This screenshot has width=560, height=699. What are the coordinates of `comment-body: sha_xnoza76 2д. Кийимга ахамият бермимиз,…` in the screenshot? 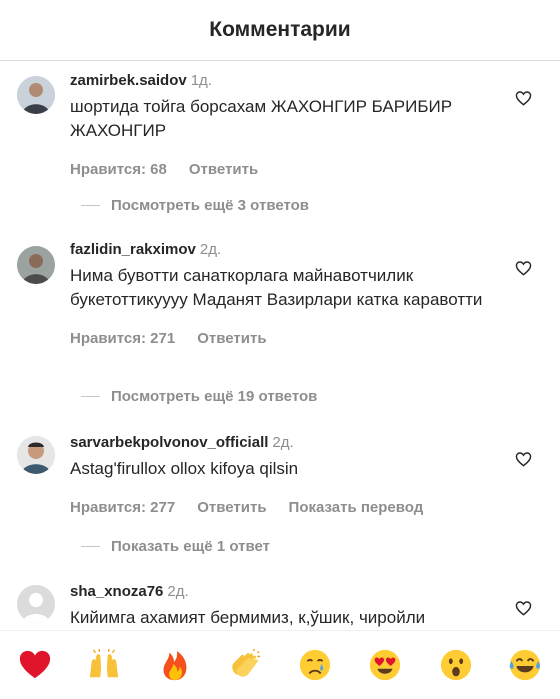 It's located at (291, 606).